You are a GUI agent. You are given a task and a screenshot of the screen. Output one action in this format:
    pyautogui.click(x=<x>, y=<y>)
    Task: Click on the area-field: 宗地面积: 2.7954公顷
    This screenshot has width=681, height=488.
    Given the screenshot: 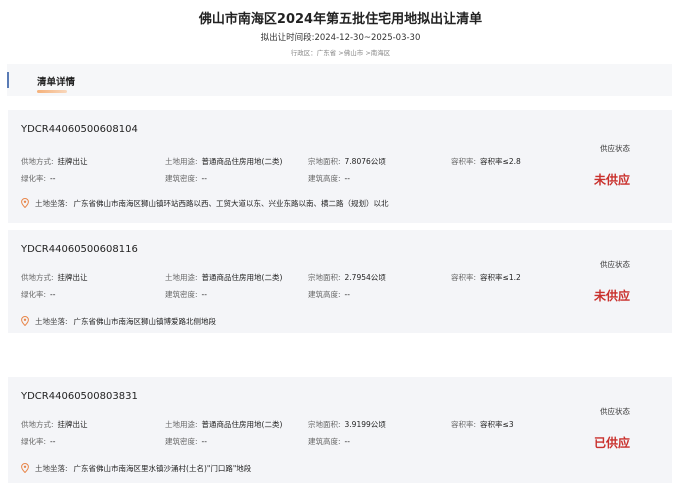 What is the action you would take?
    pyautogui.click(x=347, y=277)
    